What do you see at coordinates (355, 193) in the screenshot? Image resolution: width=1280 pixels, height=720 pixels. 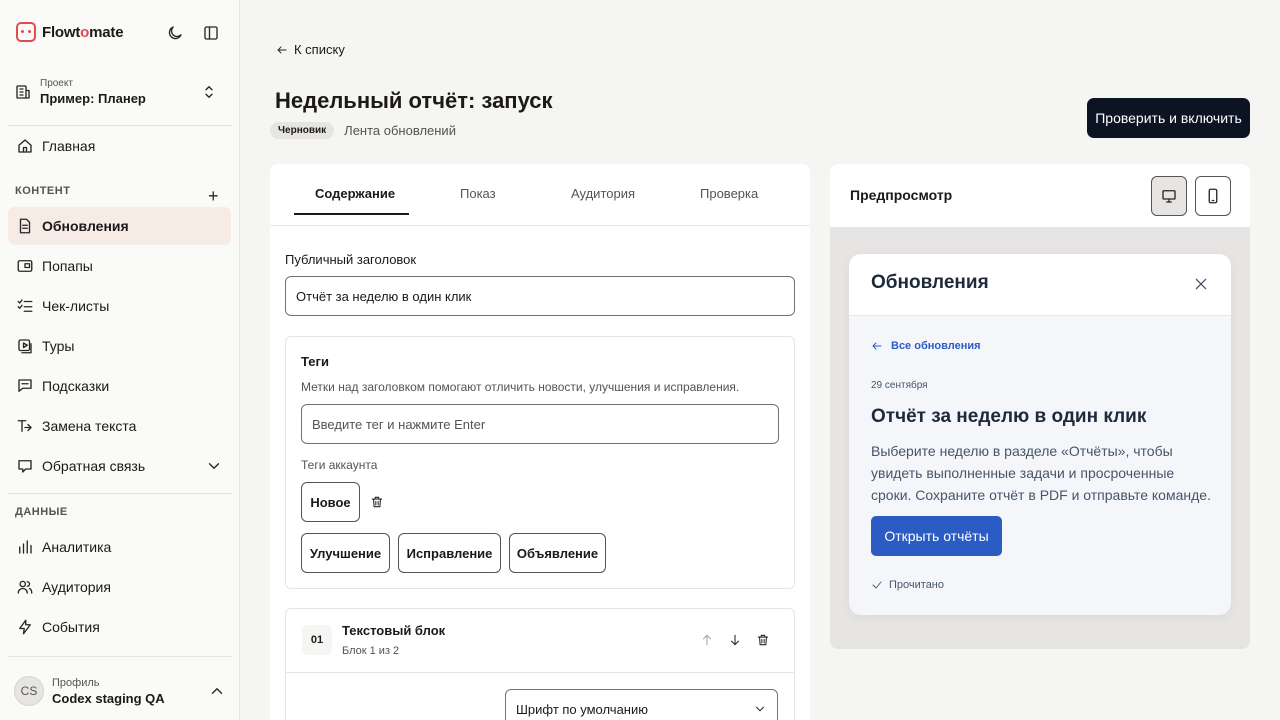 I see `tab-content: Содержание` at bounding box center [355, 193].